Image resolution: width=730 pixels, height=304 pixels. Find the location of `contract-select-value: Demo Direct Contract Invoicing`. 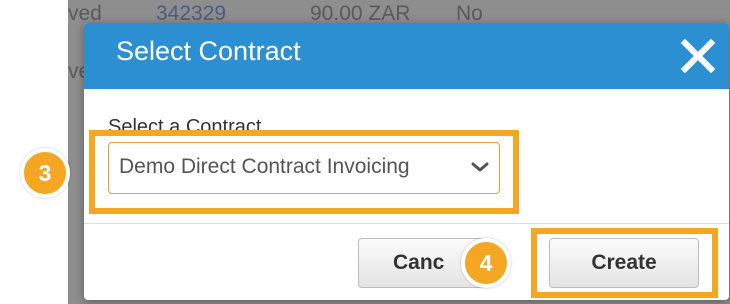

contract-select-value: Demo Direct Contract Invoicing is located at coordinates (264, 166).